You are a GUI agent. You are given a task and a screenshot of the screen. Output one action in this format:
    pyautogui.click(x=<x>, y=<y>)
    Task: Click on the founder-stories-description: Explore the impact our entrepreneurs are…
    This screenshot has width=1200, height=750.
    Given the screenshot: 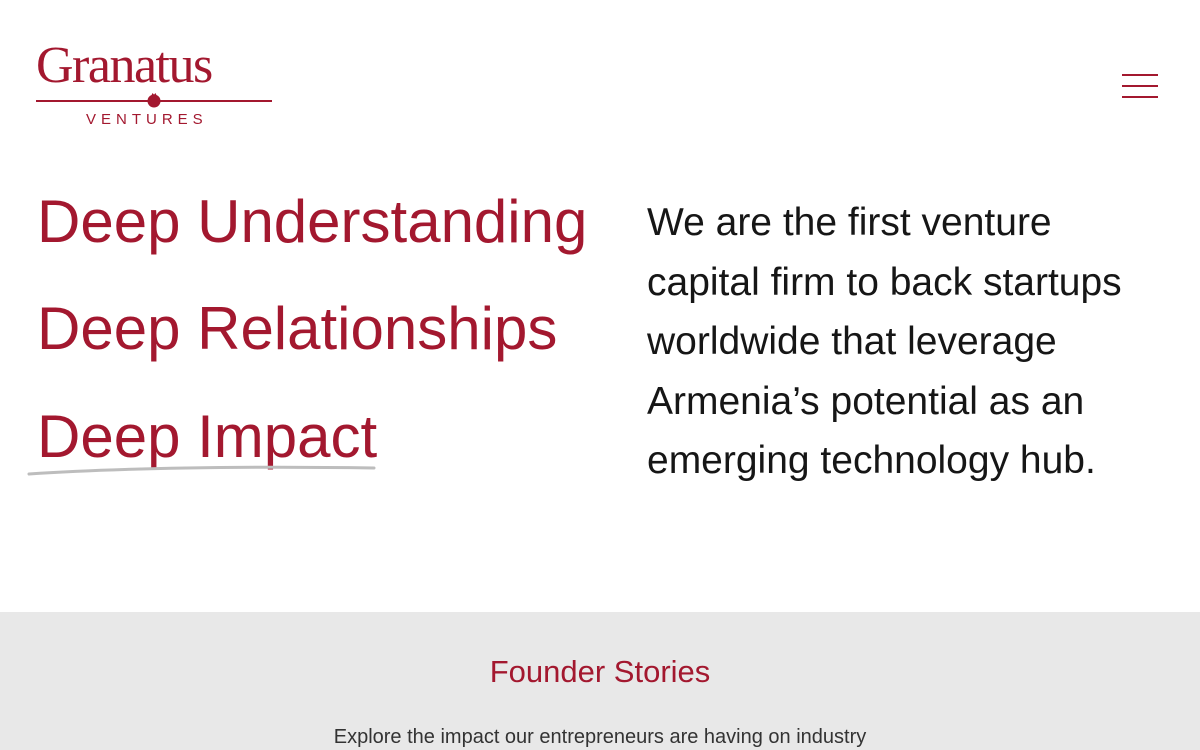 What is the action you would take?
    pyautogui.click(x=600, y=737)
    